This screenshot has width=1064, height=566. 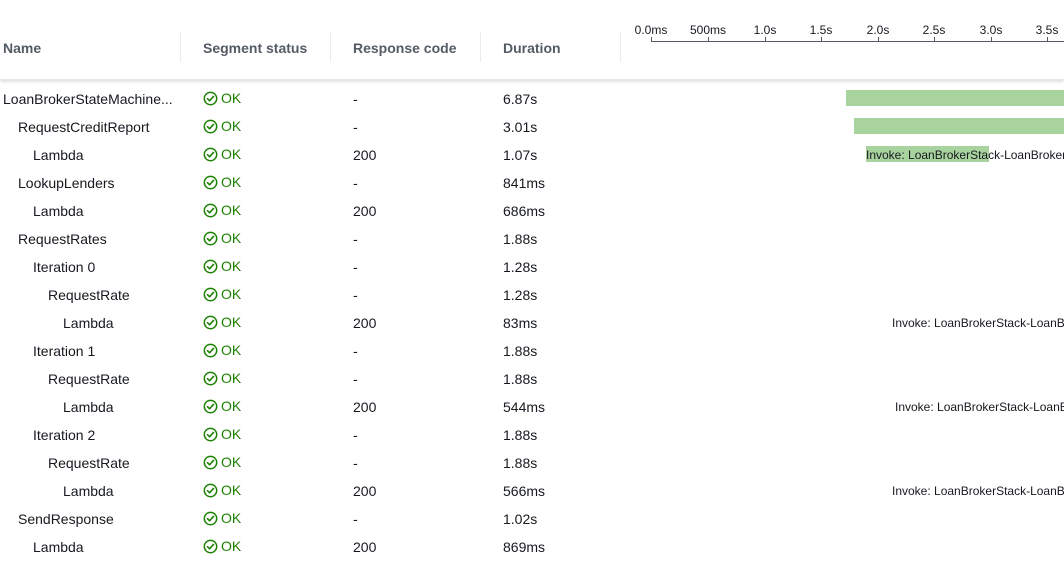 What do you see at coordinates (651, 30) in the screenshot?
I see `timeline-tick-label: 0.0ms` at bounding box center [651, 30].